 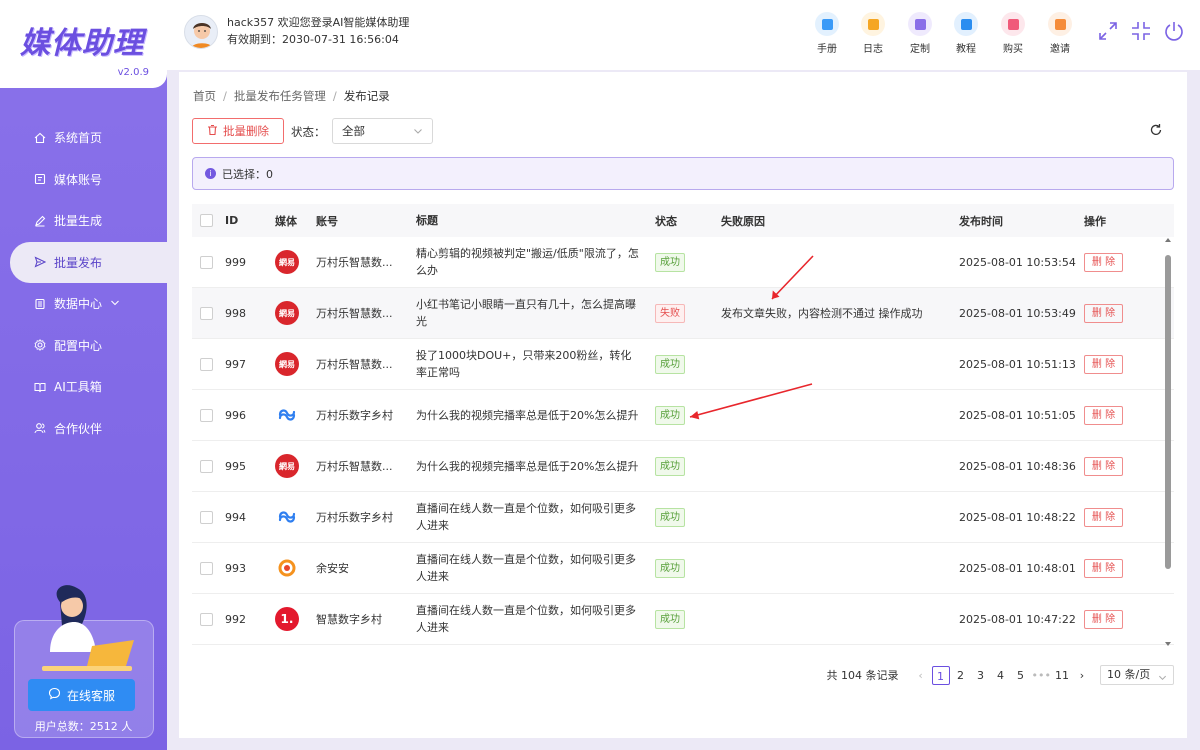 I want to click on status-filter-select: 全部, so click(x=382, y=131).